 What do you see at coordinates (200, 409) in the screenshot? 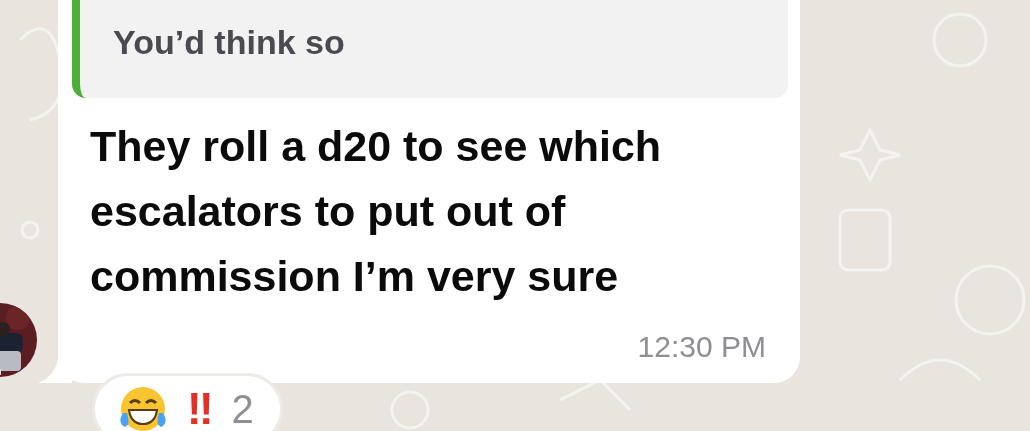
I see `reaction-mark: ‼` at bounding box center [200, 409].